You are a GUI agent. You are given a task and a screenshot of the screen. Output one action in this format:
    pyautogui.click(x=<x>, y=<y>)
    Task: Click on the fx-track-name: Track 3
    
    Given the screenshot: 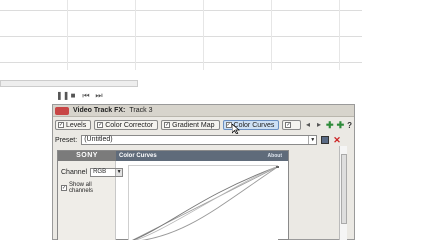 What is the action you would take?
    pyautogui.click(x=141, y=110)
    